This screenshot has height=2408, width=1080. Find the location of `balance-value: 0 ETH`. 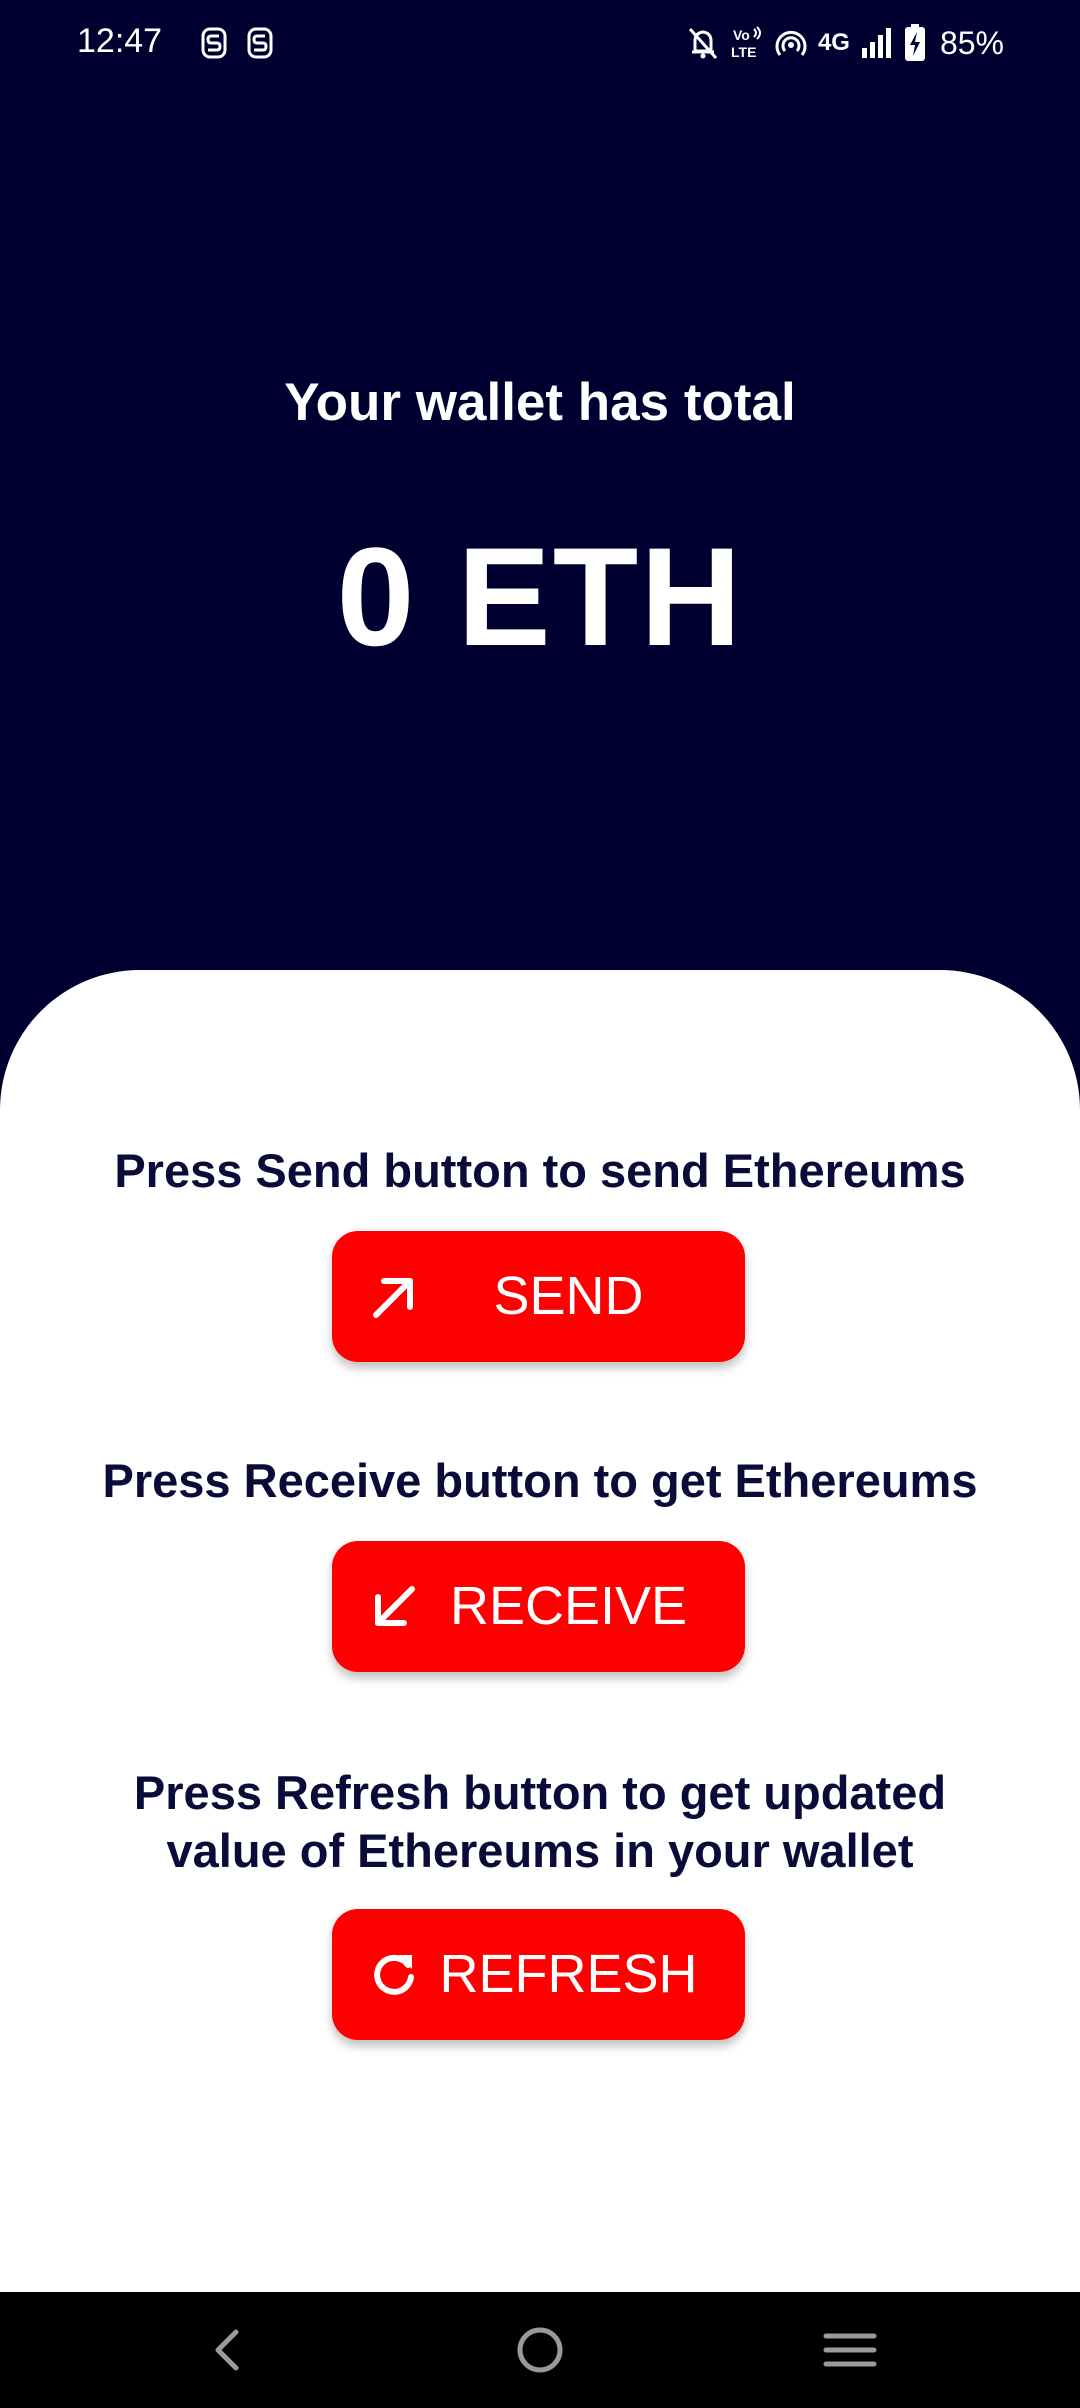

balance-value: 0 ETH is located at coordinates (540, 596).